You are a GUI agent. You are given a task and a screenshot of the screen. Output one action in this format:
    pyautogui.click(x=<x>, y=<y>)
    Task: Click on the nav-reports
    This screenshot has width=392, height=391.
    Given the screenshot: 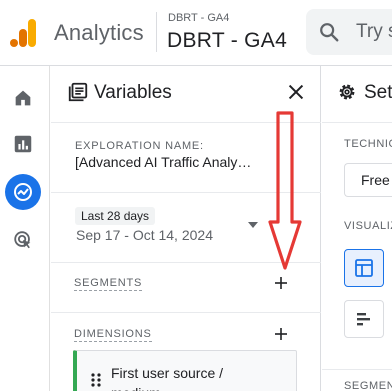 What is the action you would take?
    pyautogui.click(x=23, y=144)
    